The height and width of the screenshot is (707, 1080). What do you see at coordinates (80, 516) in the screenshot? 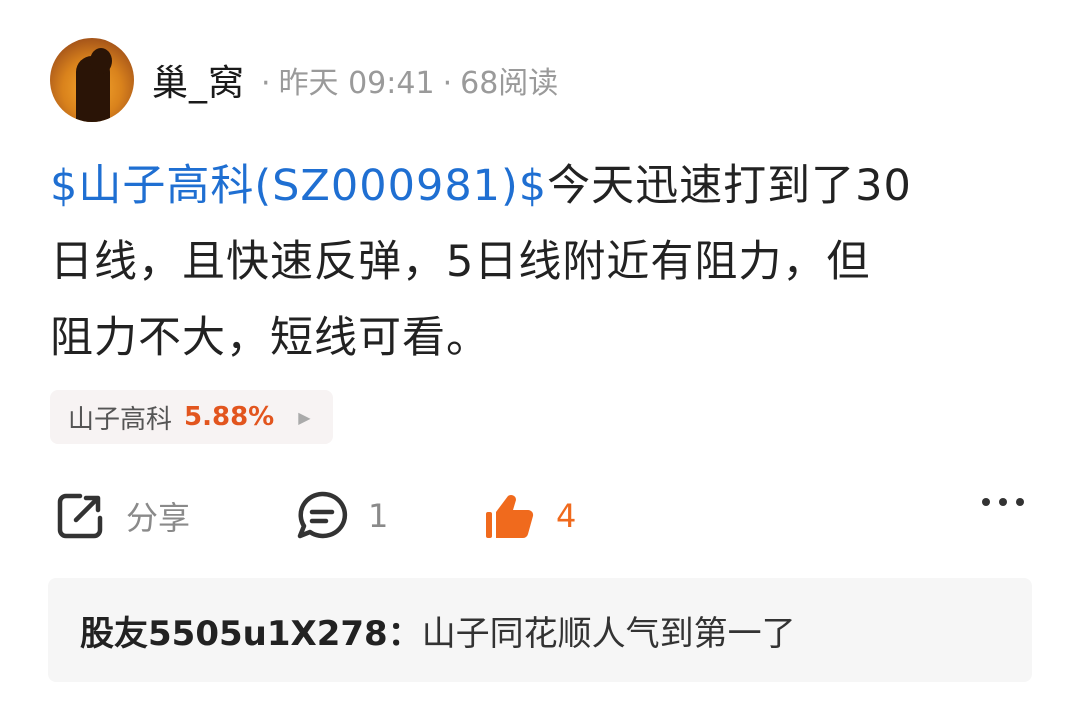
I see `share-icon` at bounding box center [80, 516].